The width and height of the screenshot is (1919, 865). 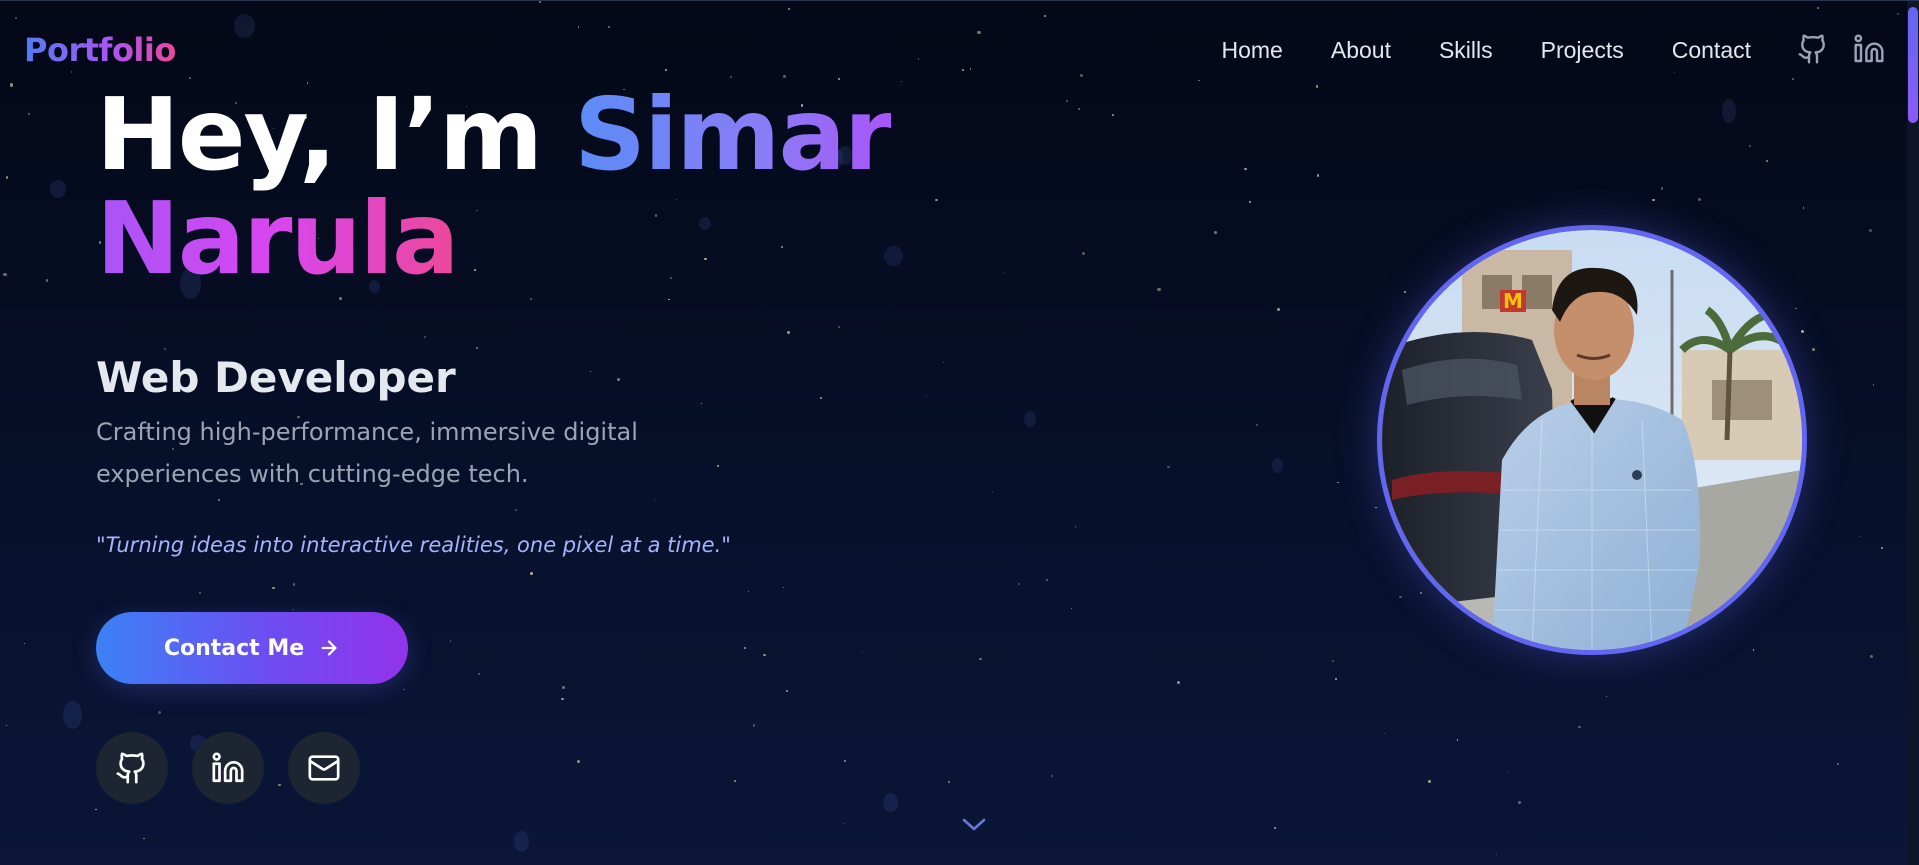 I want to click on greeting-text: Hey, I’m, so click(x=335, y=134).